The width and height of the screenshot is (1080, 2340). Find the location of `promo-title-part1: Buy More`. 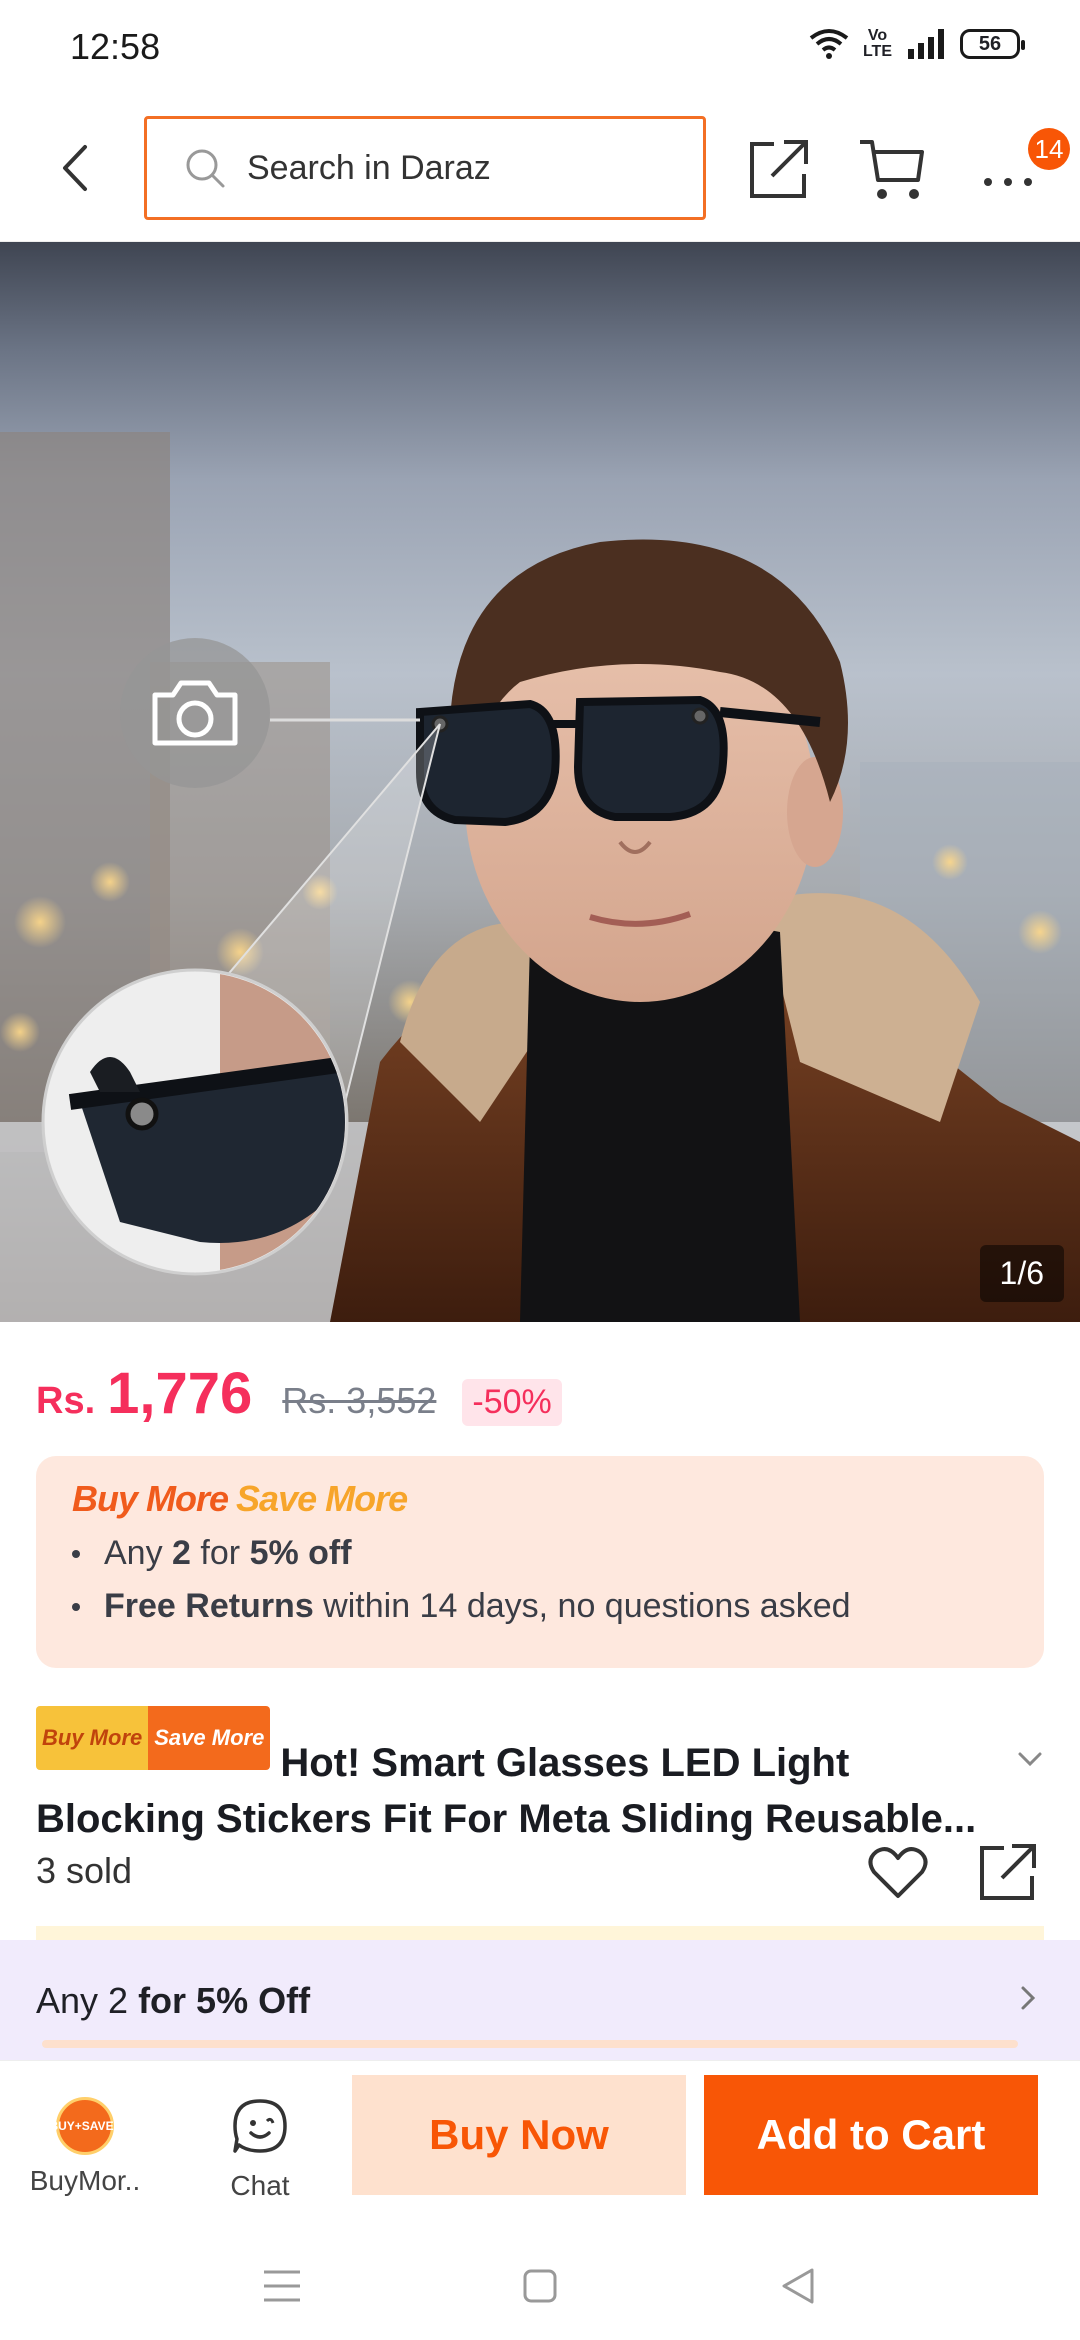

promo-title-part1: Buy More is located at coordinates (150, 1498).